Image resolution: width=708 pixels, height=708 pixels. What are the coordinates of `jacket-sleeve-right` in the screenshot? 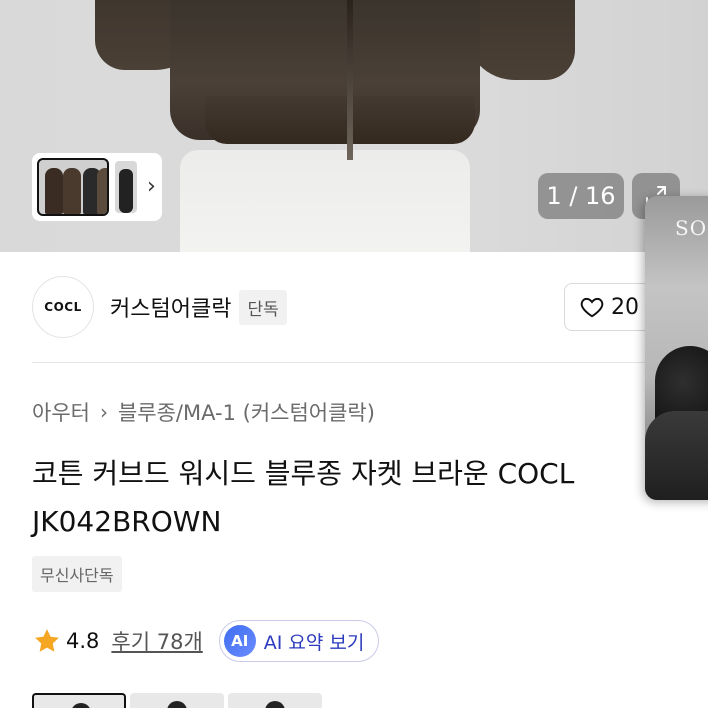 It's located at (520, 40).